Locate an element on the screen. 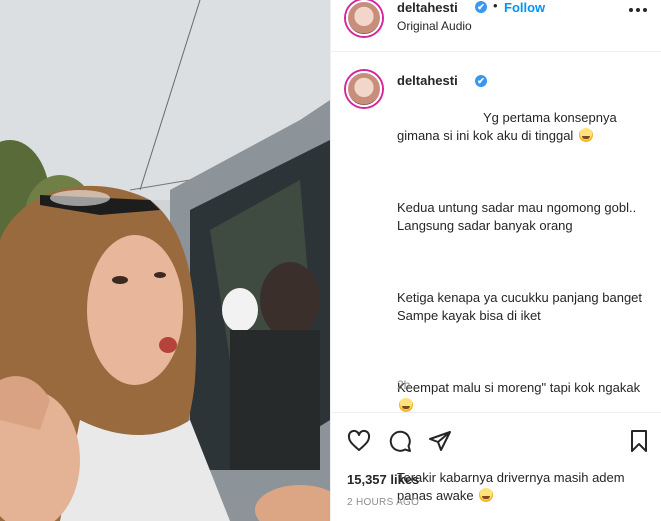 This screenshot has height=521, width=661. post-actions: 15,357 likes 2 HOURS AGO is located at coordinates (496, 466).